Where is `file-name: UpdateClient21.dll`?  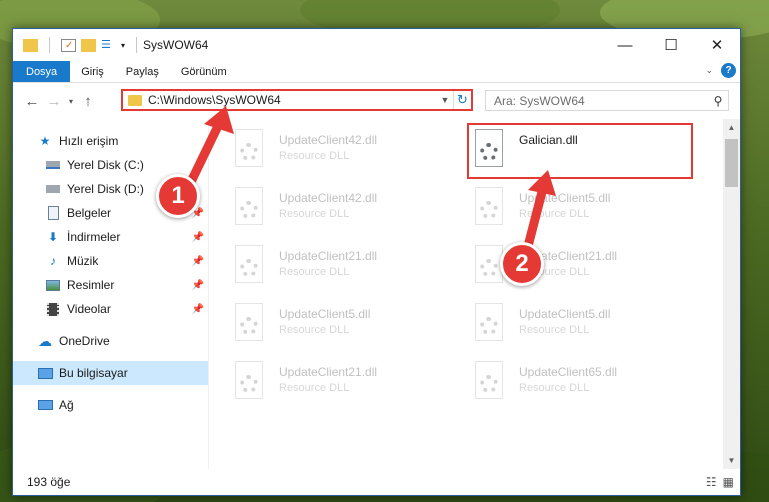
file-name: UpdateClient21.dll is located at coordinates (328, 256).